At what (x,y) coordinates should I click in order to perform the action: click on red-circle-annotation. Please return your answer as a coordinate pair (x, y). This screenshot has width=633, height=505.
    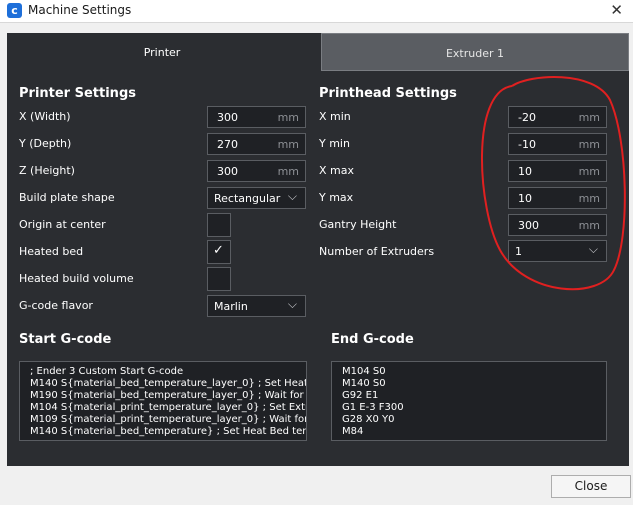
    Looking at the image, I should click on (553, 183).